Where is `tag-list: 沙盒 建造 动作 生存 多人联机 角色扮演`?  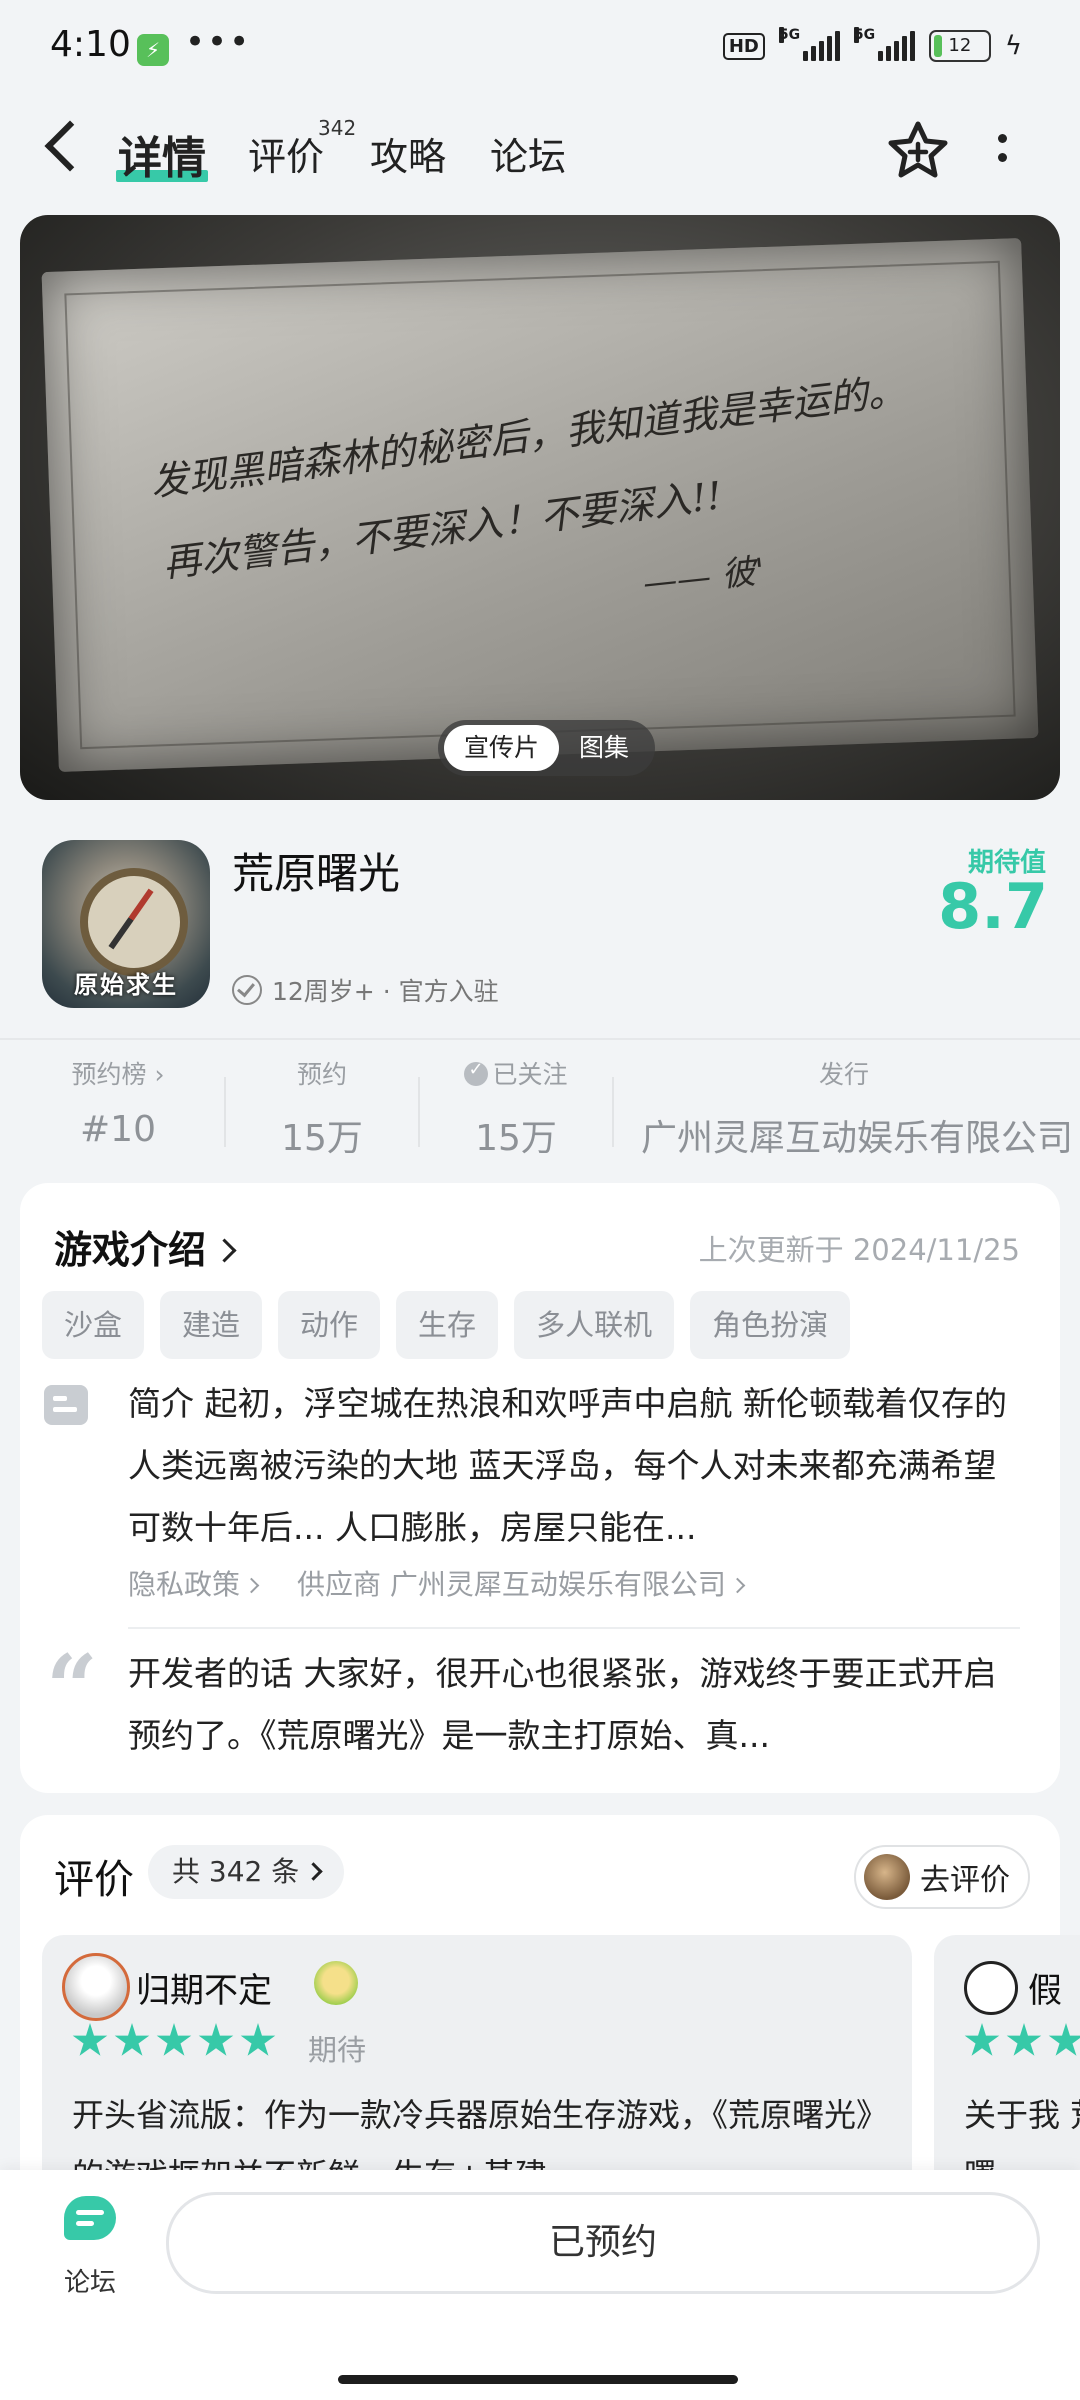
tag-list: 沙盒 建造 动作 生存 多人联机 角色扮演 is located at coordinates (446, 1325).